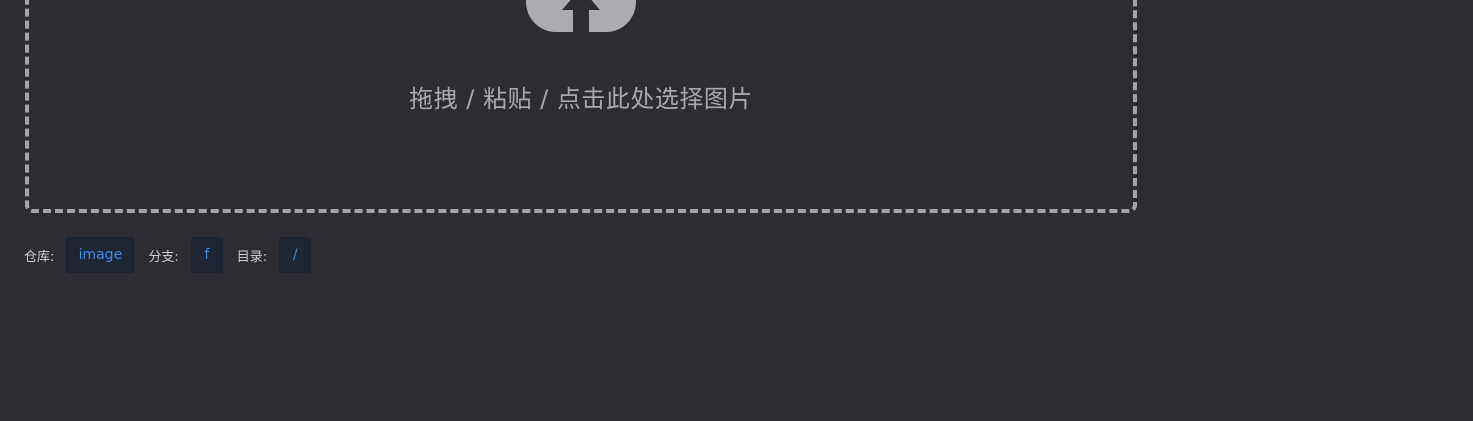  Describe the element at coordinates (581, 99) in the screenshot. I see `upload-hint-text: 拖拽 / 粘贴 / 点击此处选择图片` at that location.